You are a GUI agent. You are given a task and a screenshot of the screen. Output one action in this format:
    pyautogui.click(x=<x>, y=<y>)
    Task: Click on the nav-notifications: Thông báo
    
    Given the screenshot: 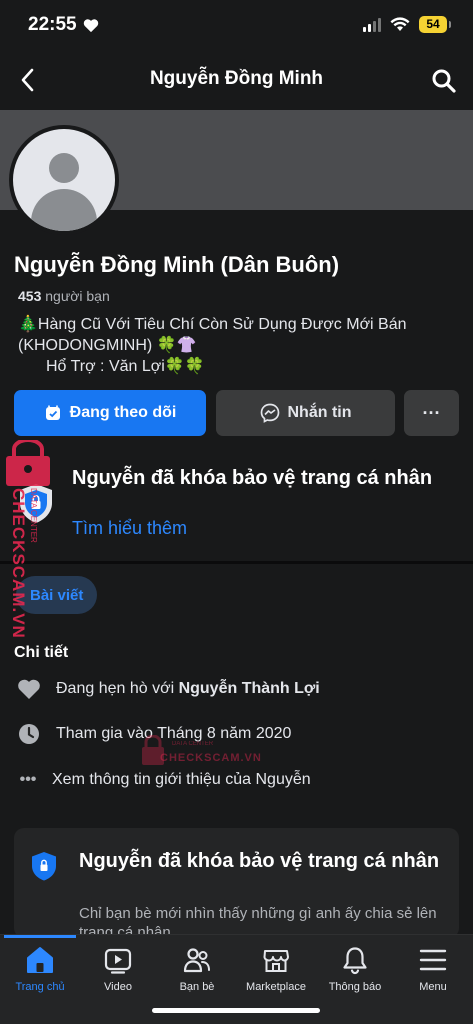 What is the action you would take?
    pyautogui.click(x=355, y=969)
    